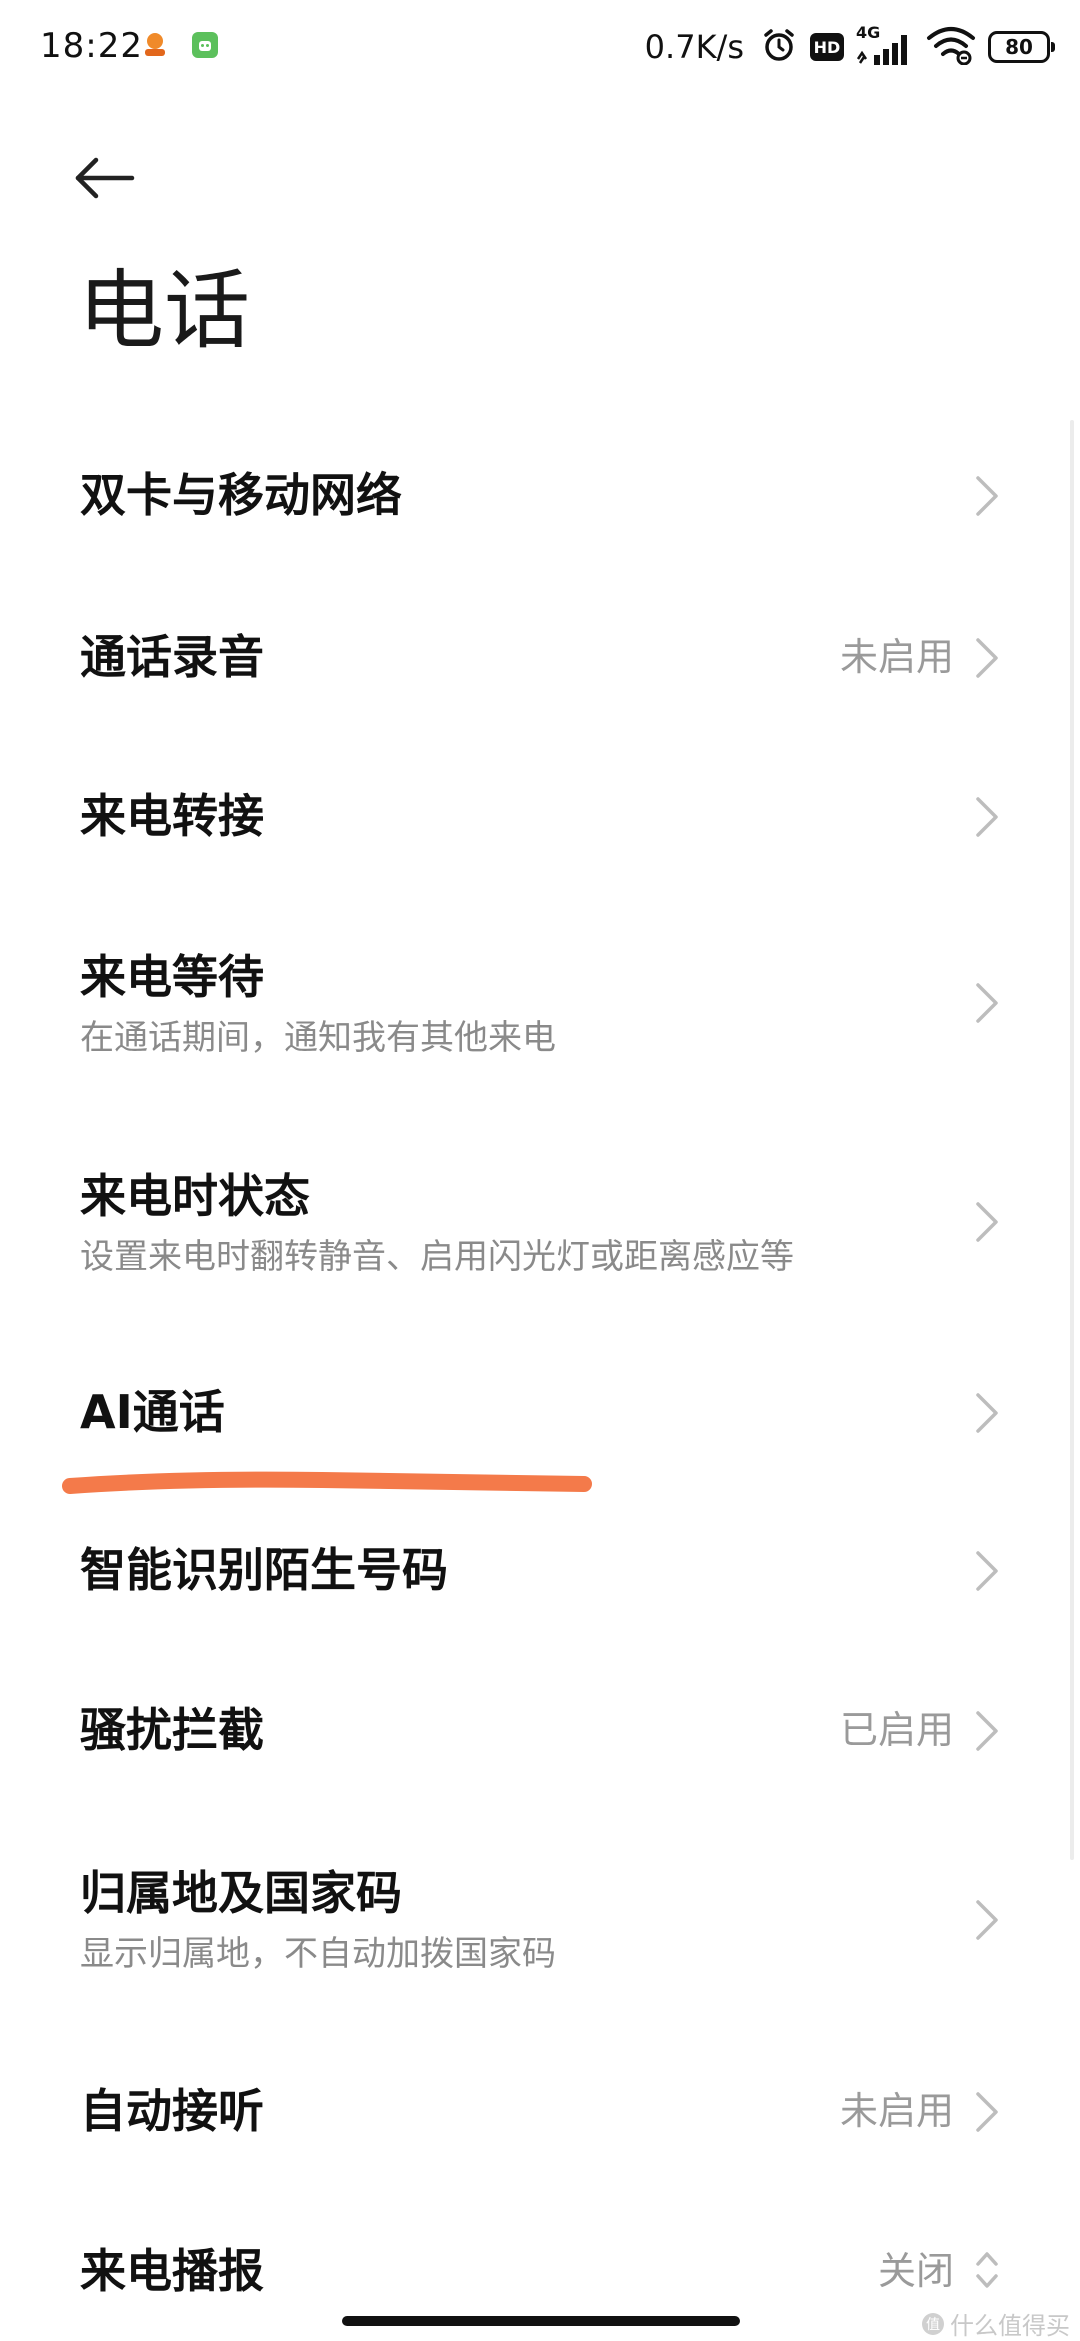  What do you see at coordinates (437, 1257) in the screenshot?
I see `item-subtitle: 设置来电时翻转静音、启用闪光灯或距离感应等` at bounding box center [437, 1257].